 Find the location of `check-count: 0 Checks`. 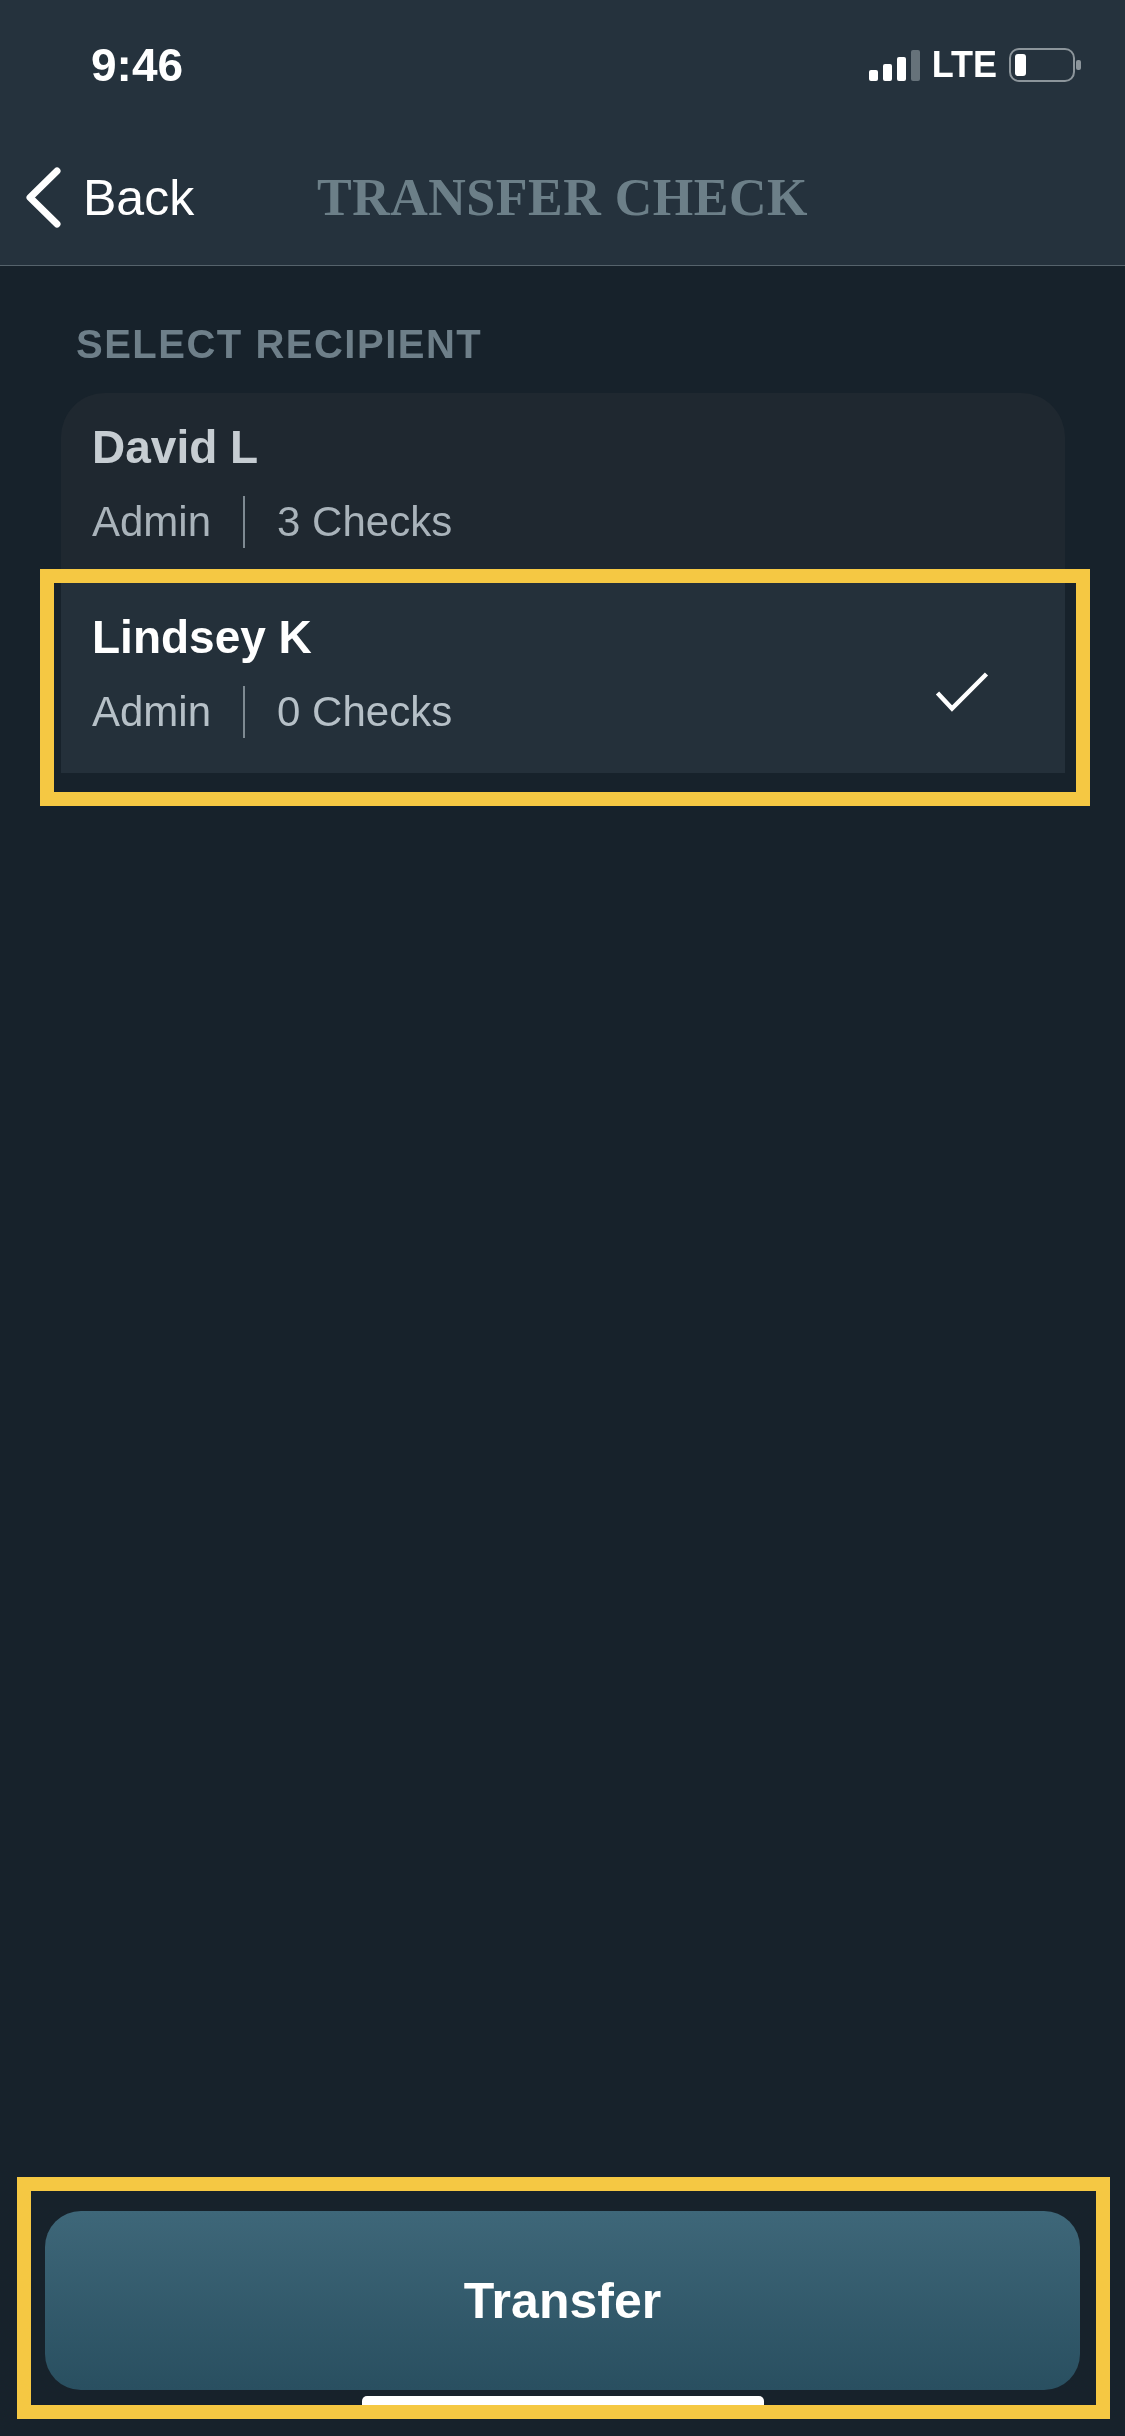

check-count: 0 Checks is located at coordinates (365, 712).